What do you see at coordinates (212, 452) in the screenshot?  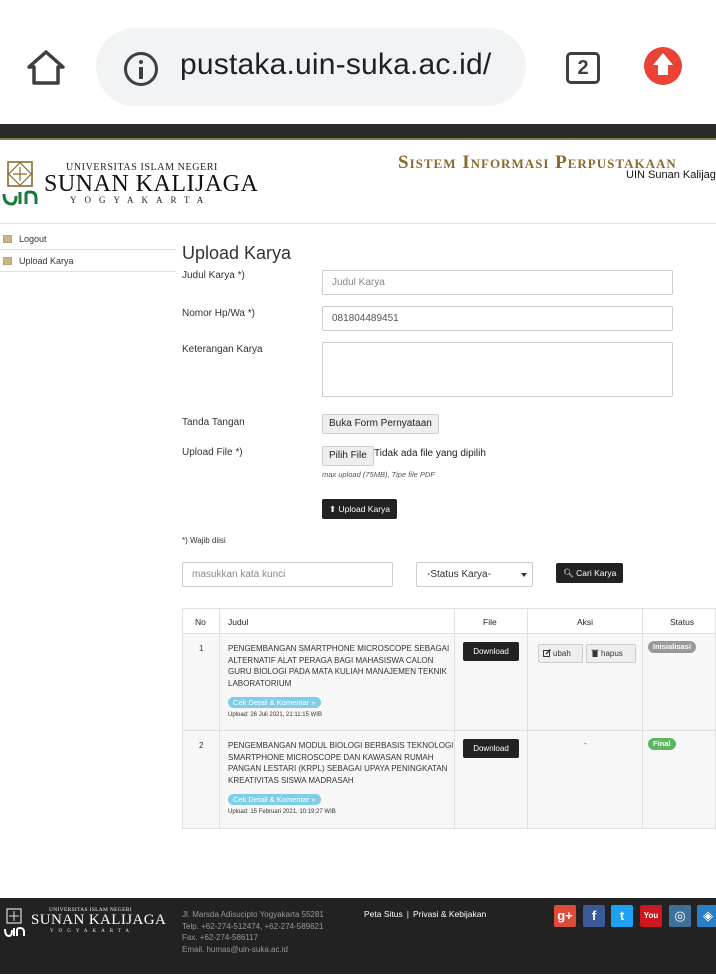 I see `upload-file-label: Upload File *)` at bounding box center [212, 452].